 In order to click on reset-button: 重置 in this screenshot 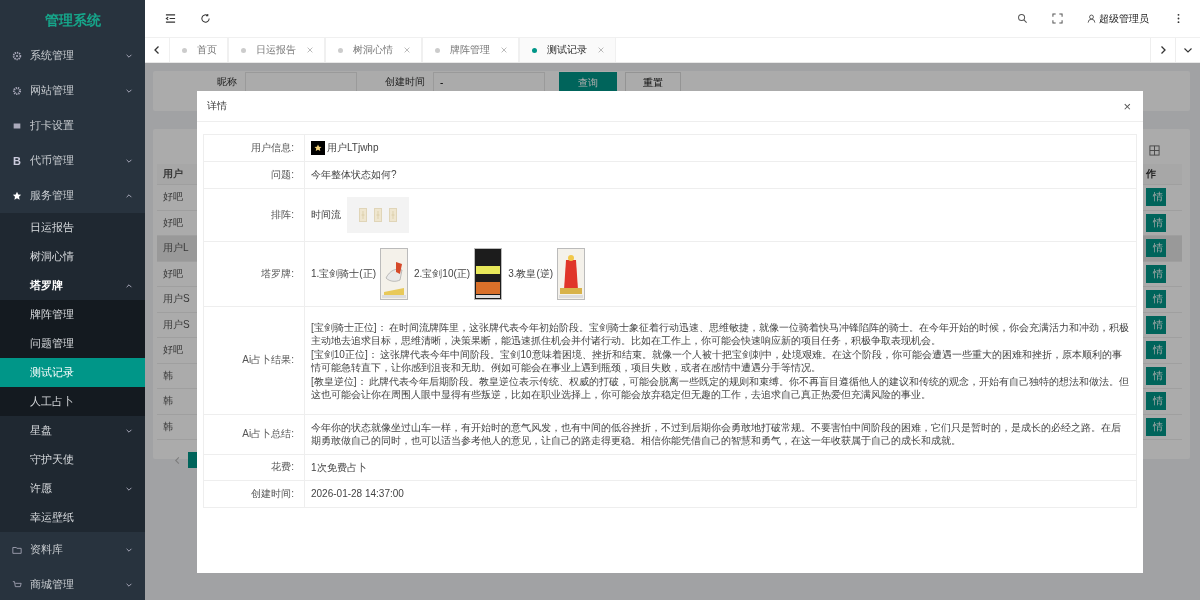, I will do `click(653, 83)`.